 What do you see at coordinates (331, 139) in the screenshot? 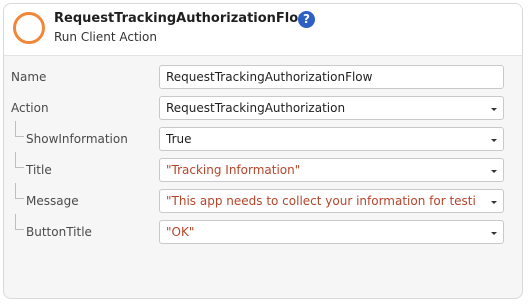
I see `showinformation-select: True` at bounding box center [331, 139].